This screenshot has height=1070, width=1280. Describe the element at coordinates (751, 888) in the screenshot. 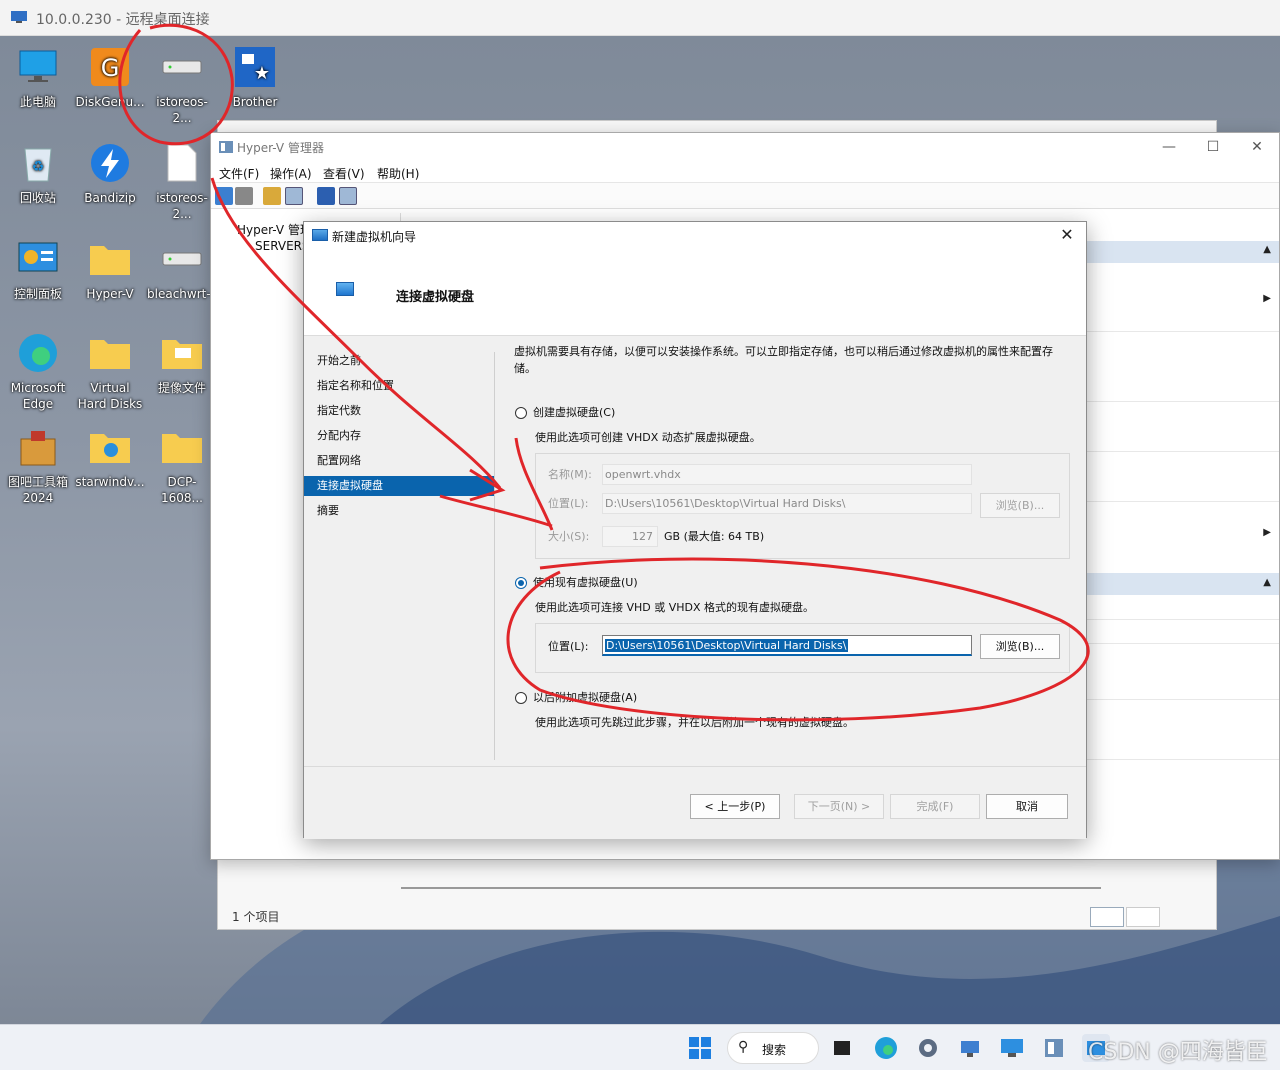

I see `horizontal-scrollbar` at that location.